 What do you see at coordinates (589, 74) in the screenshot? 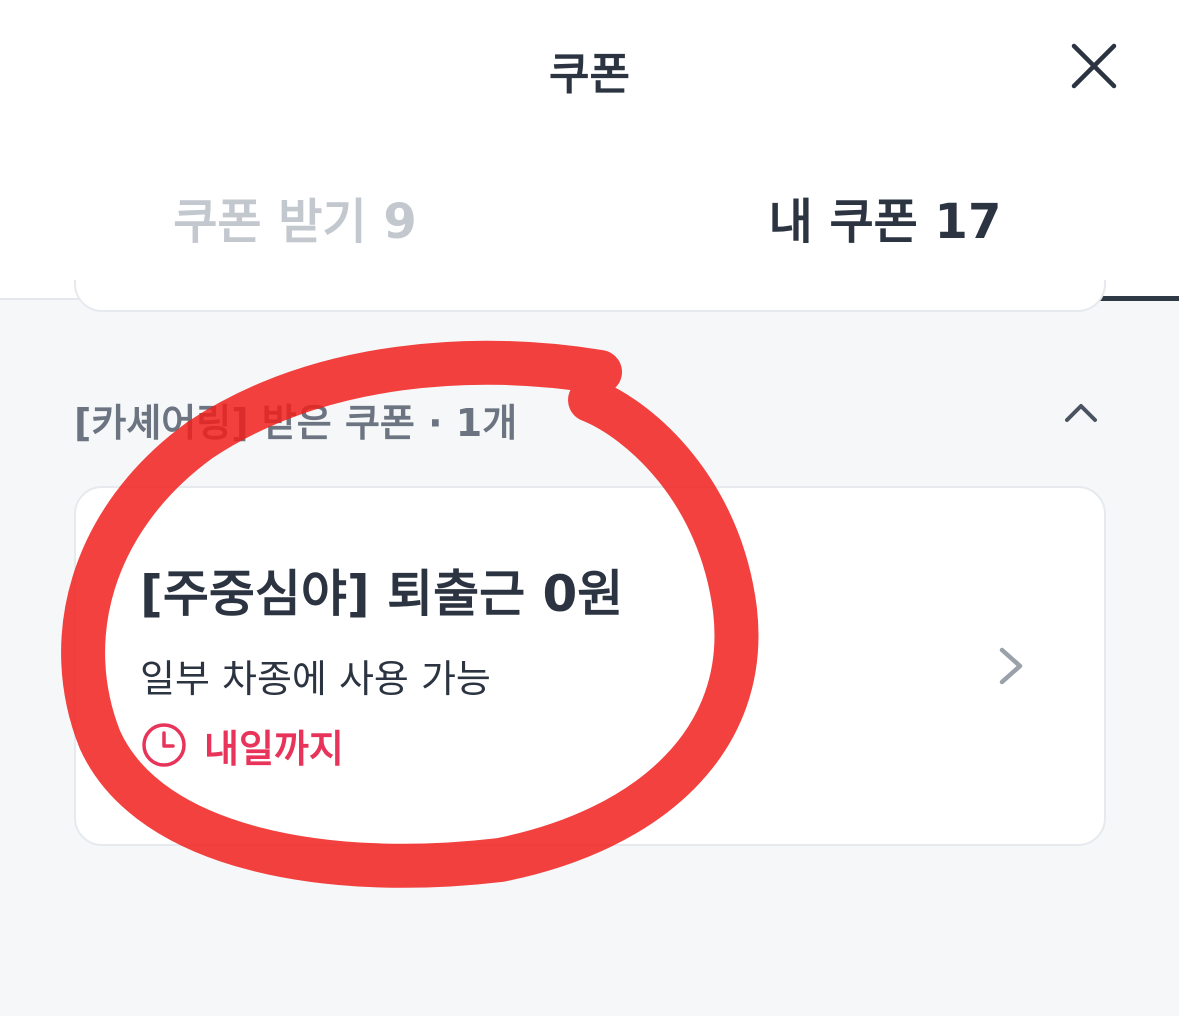
I see `page-title: 쿠폰` at bounding box center [589, 74].